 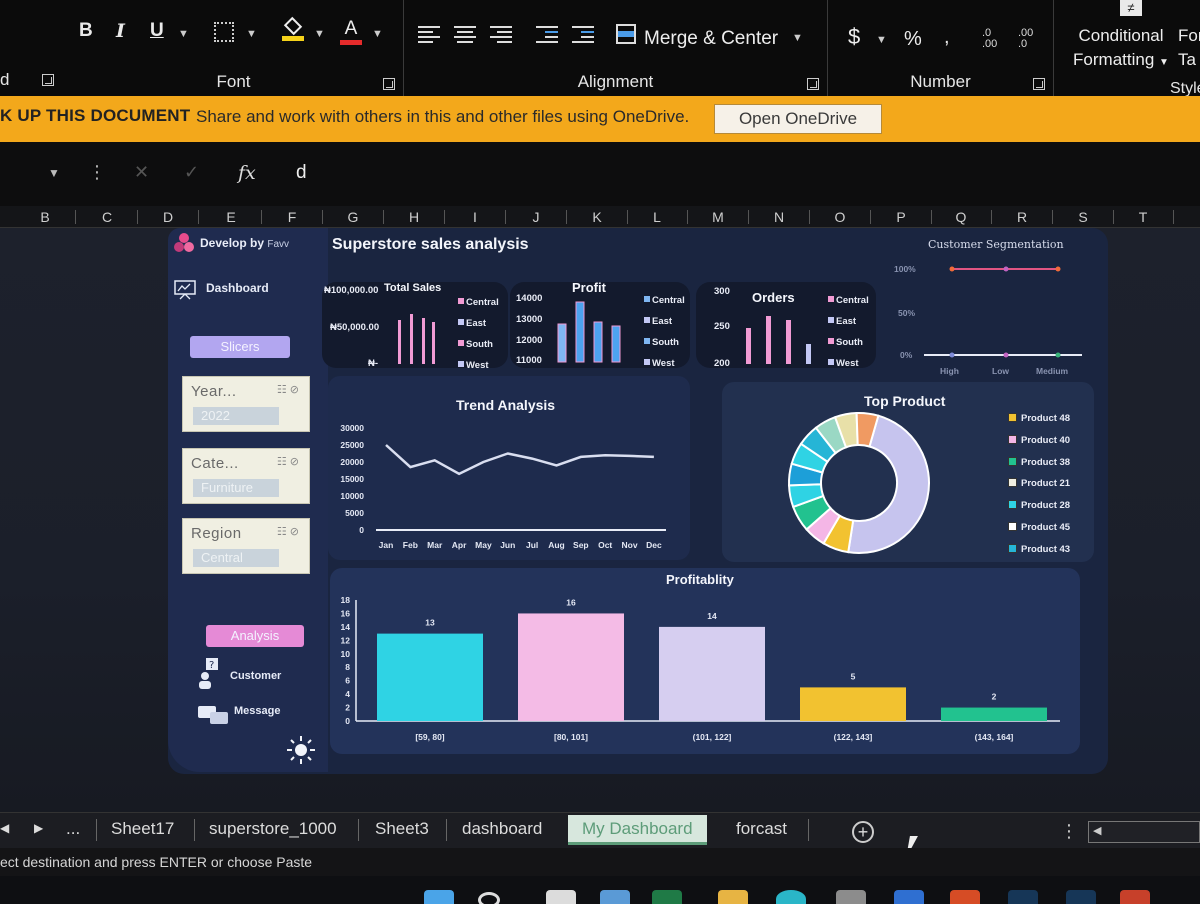 I want to click on decrease-indent-icon, so click(x=547, y=35).